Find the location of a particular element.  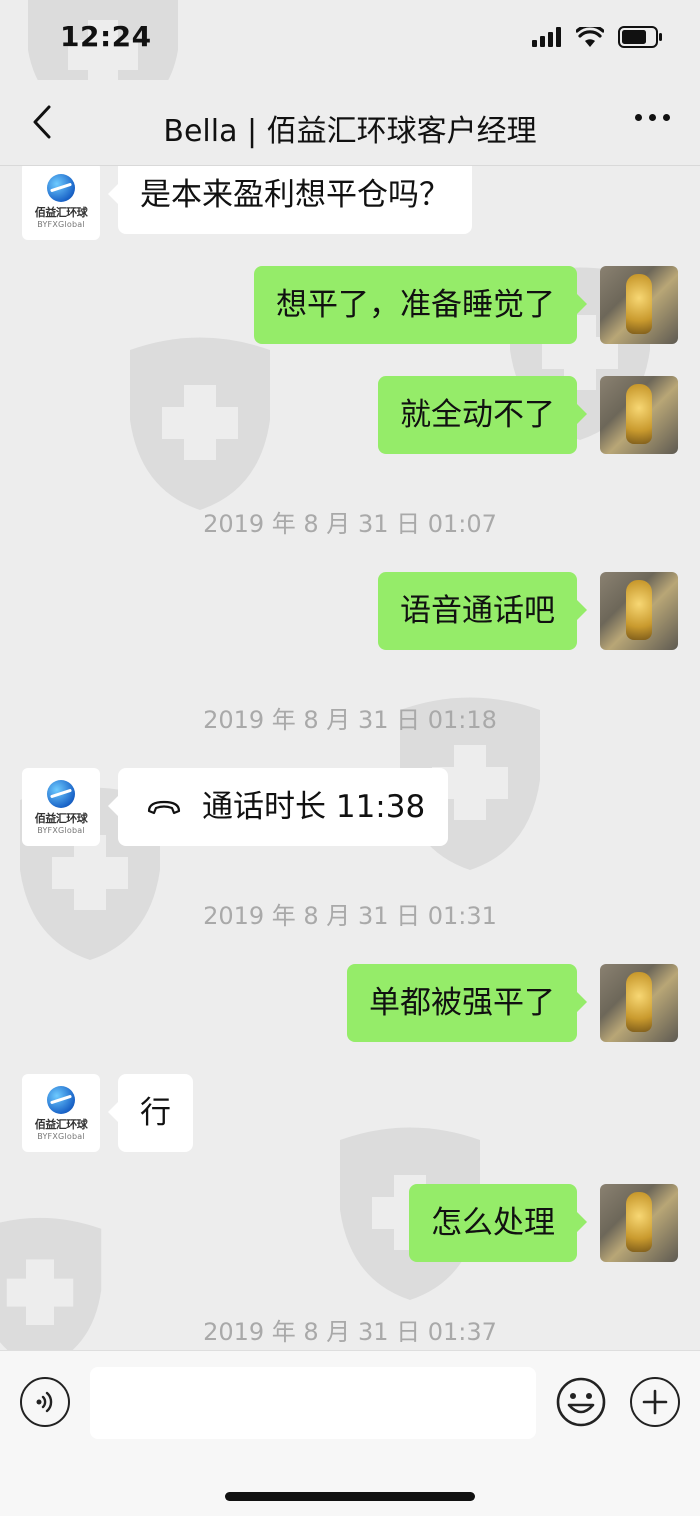

plus-icon is located at coordinates (655, 1402).